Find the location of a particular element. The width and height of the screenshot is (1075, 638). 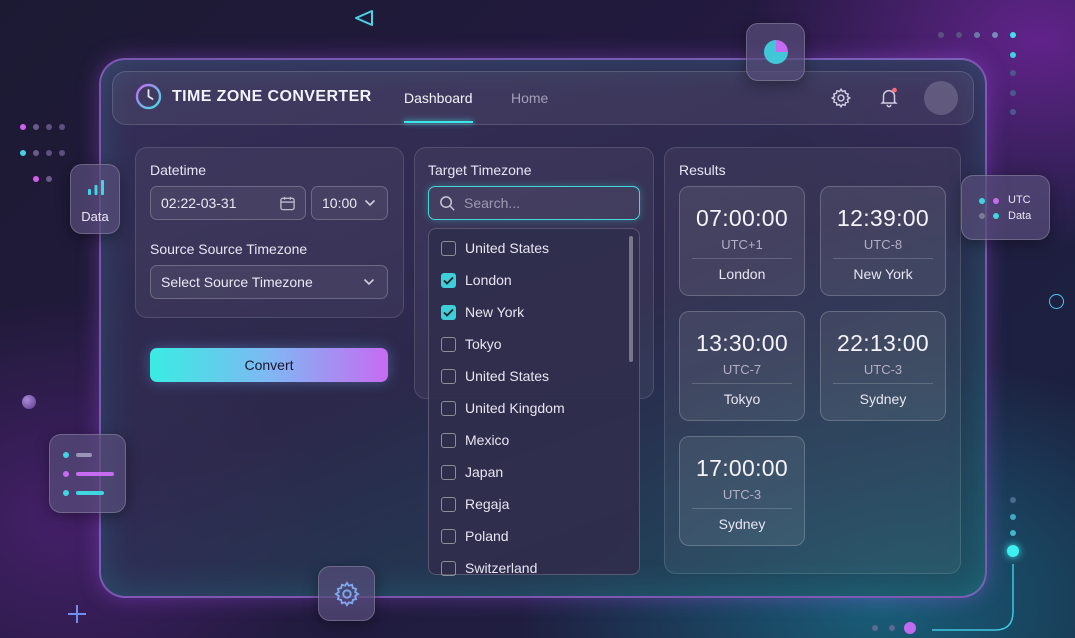

timezone-option: Japan is located at coordinates (472, 472).